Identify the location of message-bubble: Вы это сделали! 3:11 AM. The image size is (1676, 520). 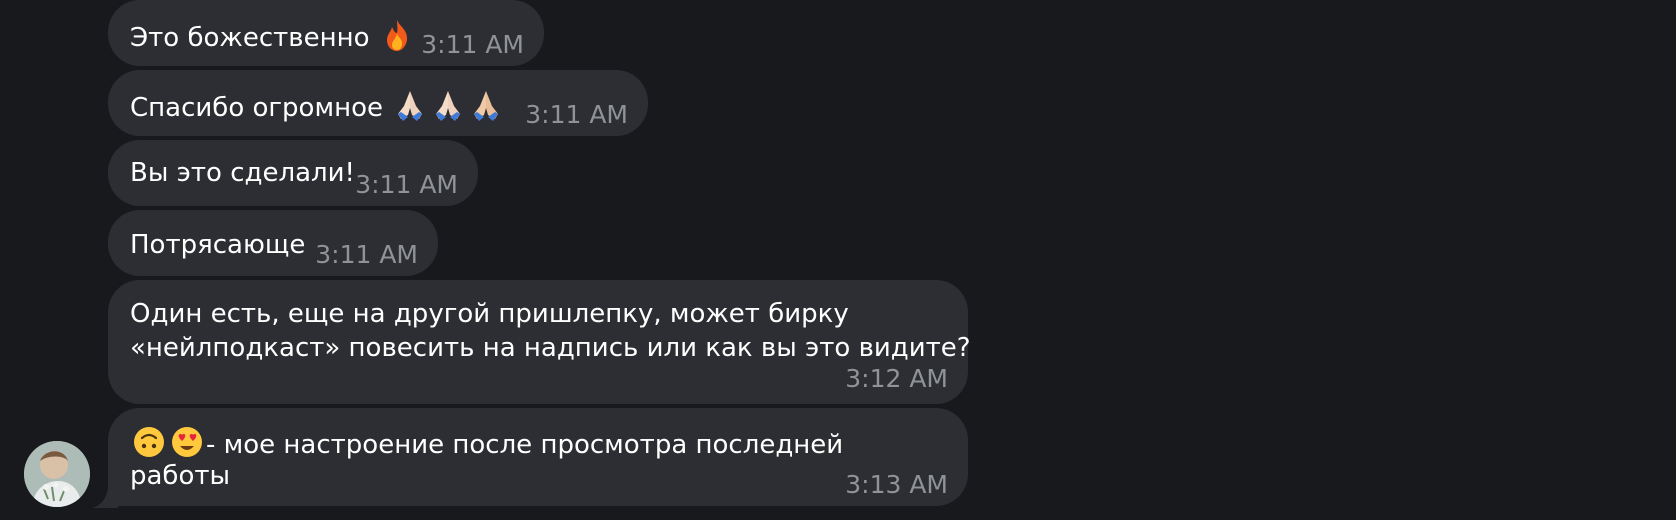
(293, 173).